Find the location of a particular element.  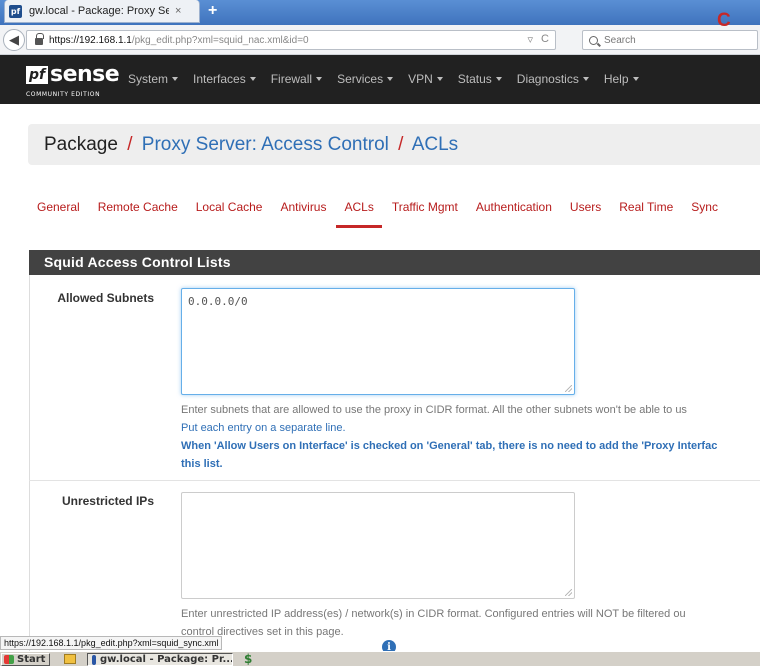

menu-system: System is located at coordinates (153, 79).